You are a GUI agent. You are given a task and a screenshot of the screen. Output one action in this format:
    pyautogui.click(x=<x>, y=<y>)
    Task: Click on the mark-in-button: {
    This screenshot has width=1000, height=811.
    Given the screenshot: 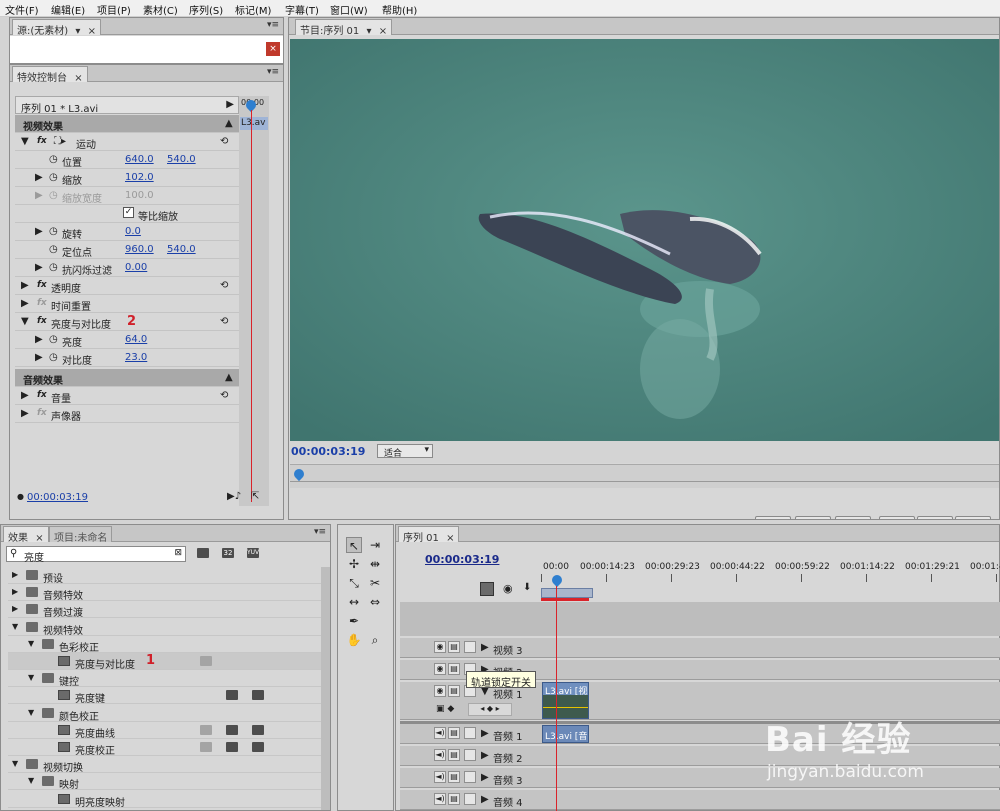 What is the action you would take?
    pyautogui.click(x=813, y=517)
    